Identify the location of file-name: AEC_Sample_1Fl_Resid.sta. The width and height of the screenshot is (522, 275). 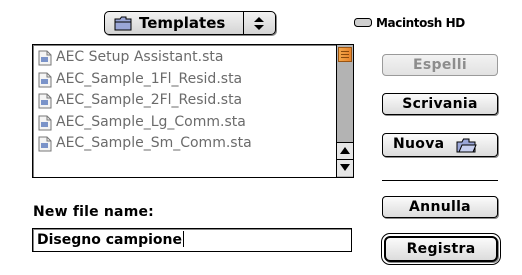
(149, 78).